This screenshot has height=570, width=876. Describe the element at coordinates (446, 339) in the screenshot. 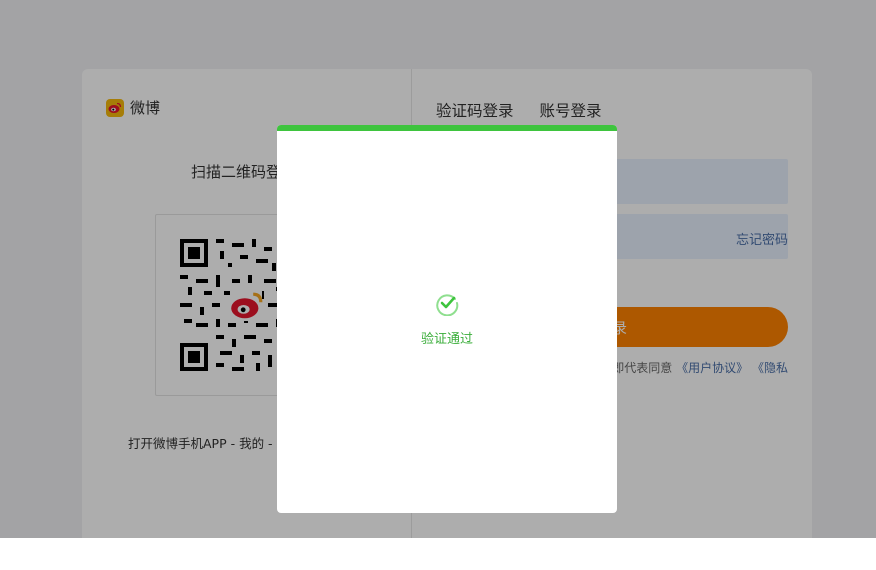

I see `verification-status: 验证通过` at that location.